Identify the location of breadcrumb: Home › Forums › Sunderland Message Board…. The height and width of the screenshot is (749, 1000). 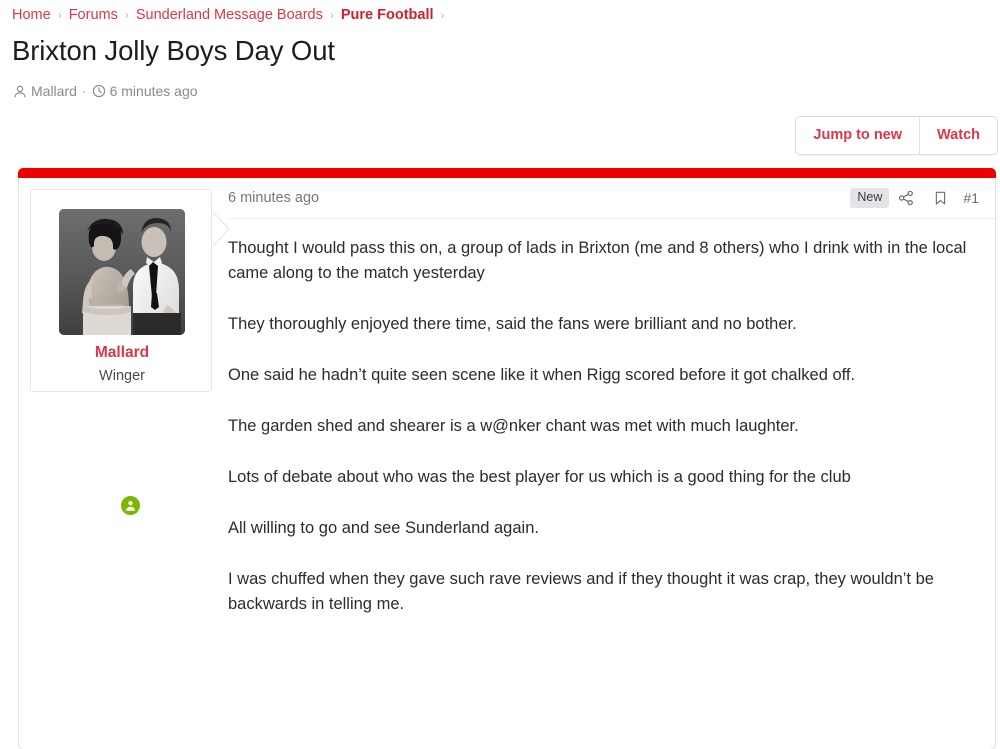
(232, 15).